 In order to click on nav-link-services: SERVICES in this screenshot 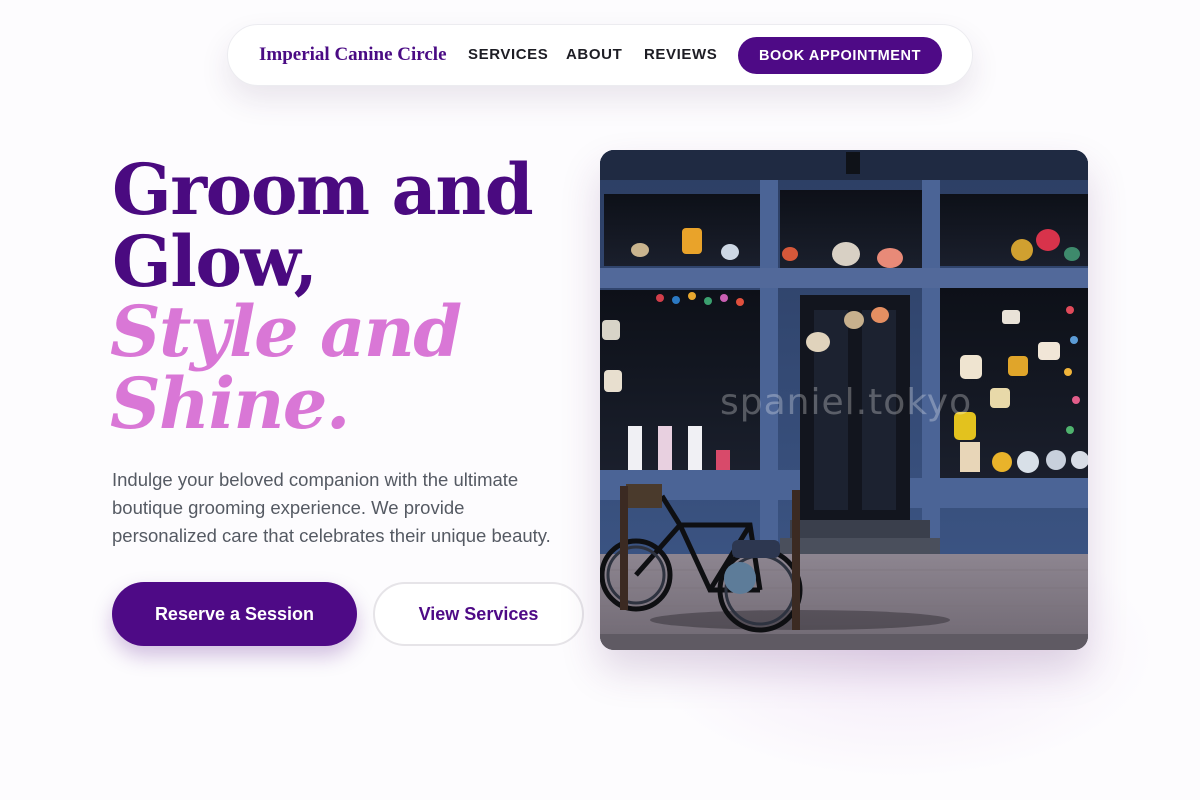, I will do `click(508, 54)`.